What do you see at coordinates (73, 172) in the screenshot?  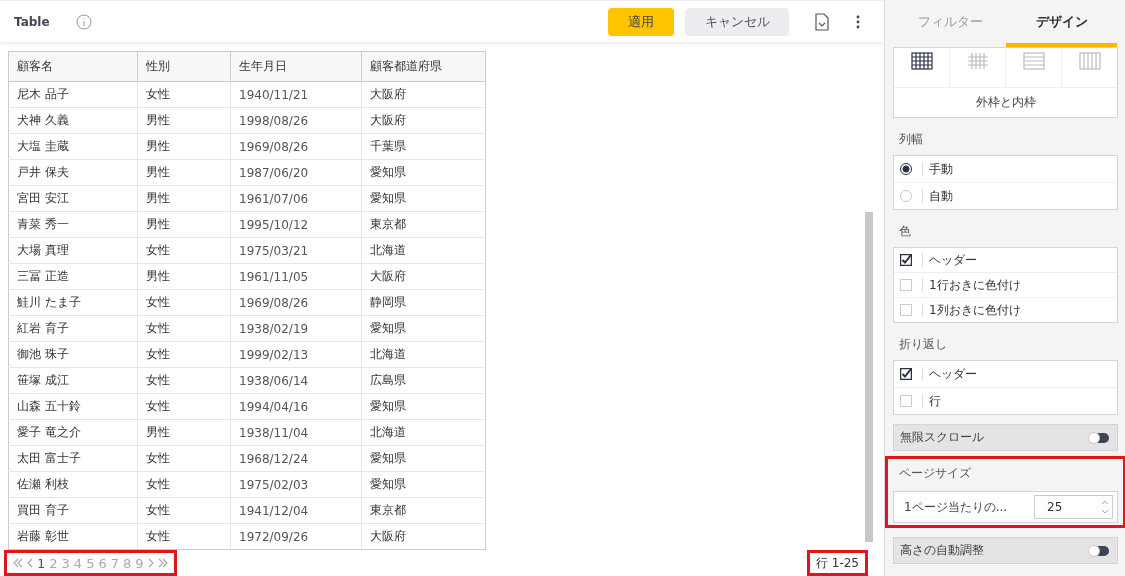 I see `table-cell: 戸井 保夫` at bounding box center [73, 172].